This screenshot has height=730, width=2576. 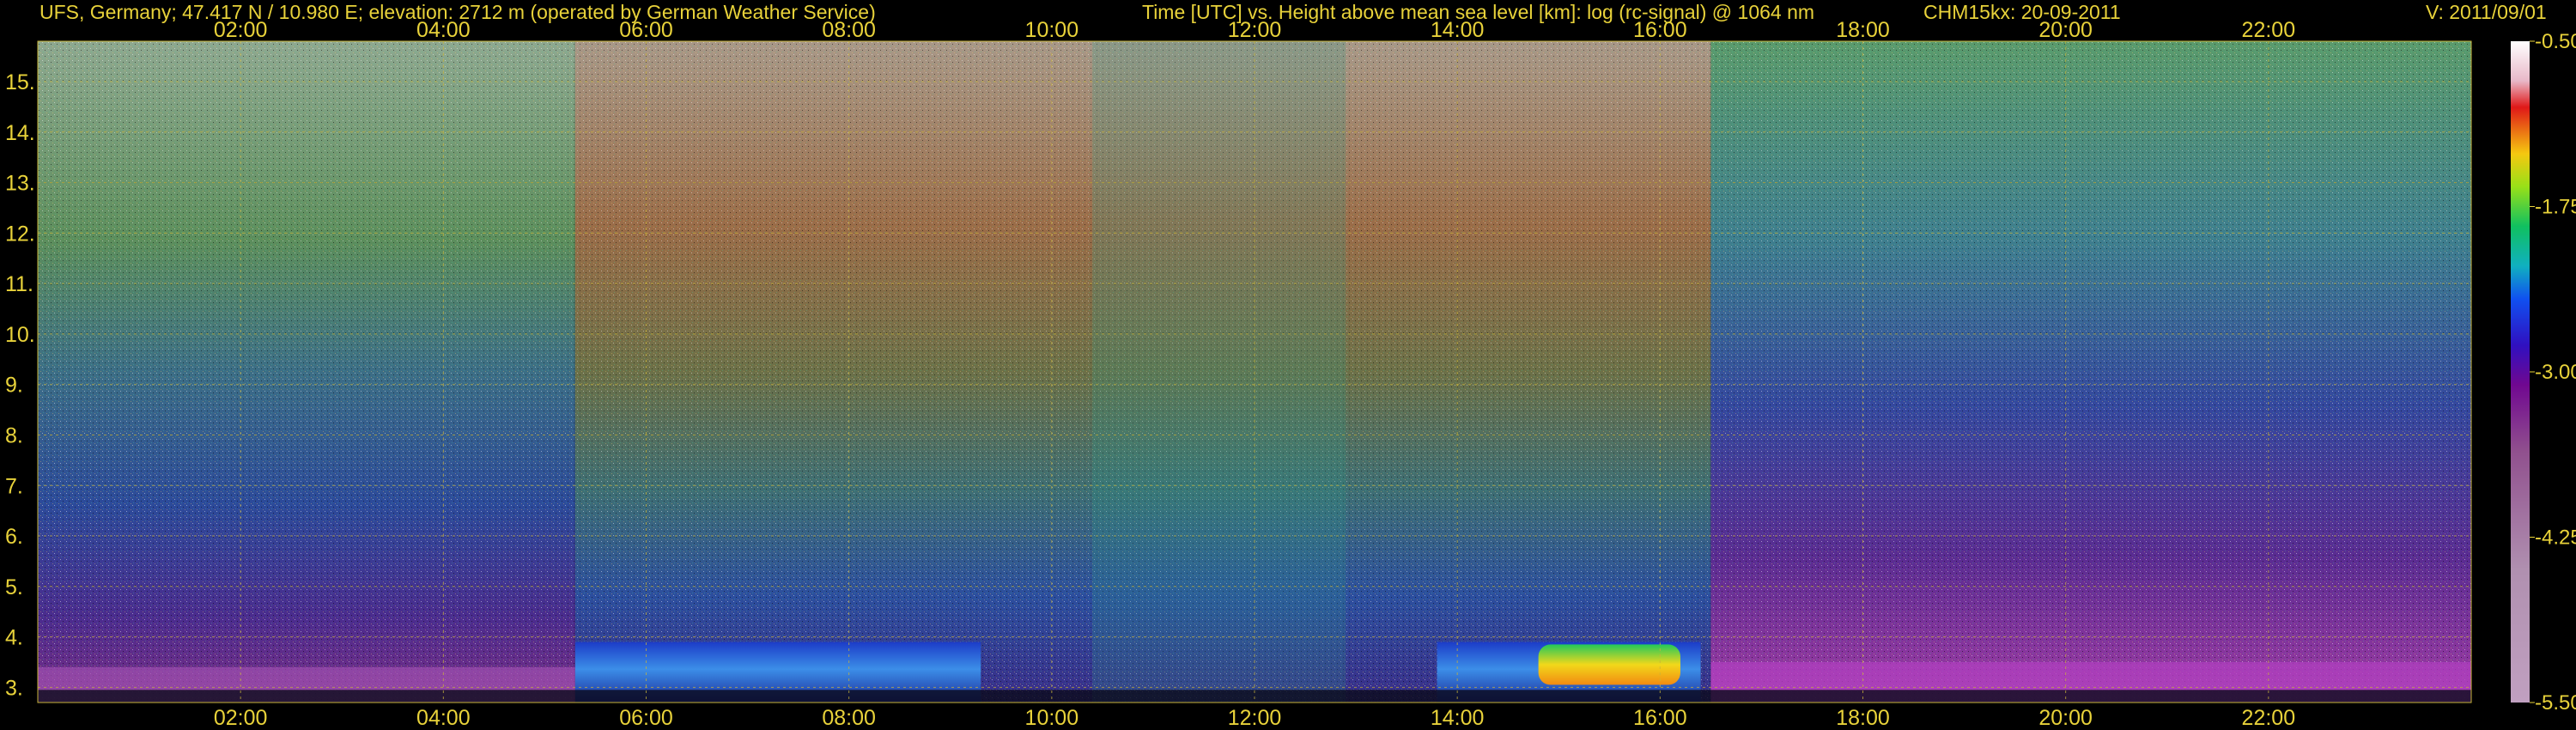 What do you see at coordinates (1609, 664) in the screenshot?
I see `strong-signal-region` at bounding box center [1609, 664].